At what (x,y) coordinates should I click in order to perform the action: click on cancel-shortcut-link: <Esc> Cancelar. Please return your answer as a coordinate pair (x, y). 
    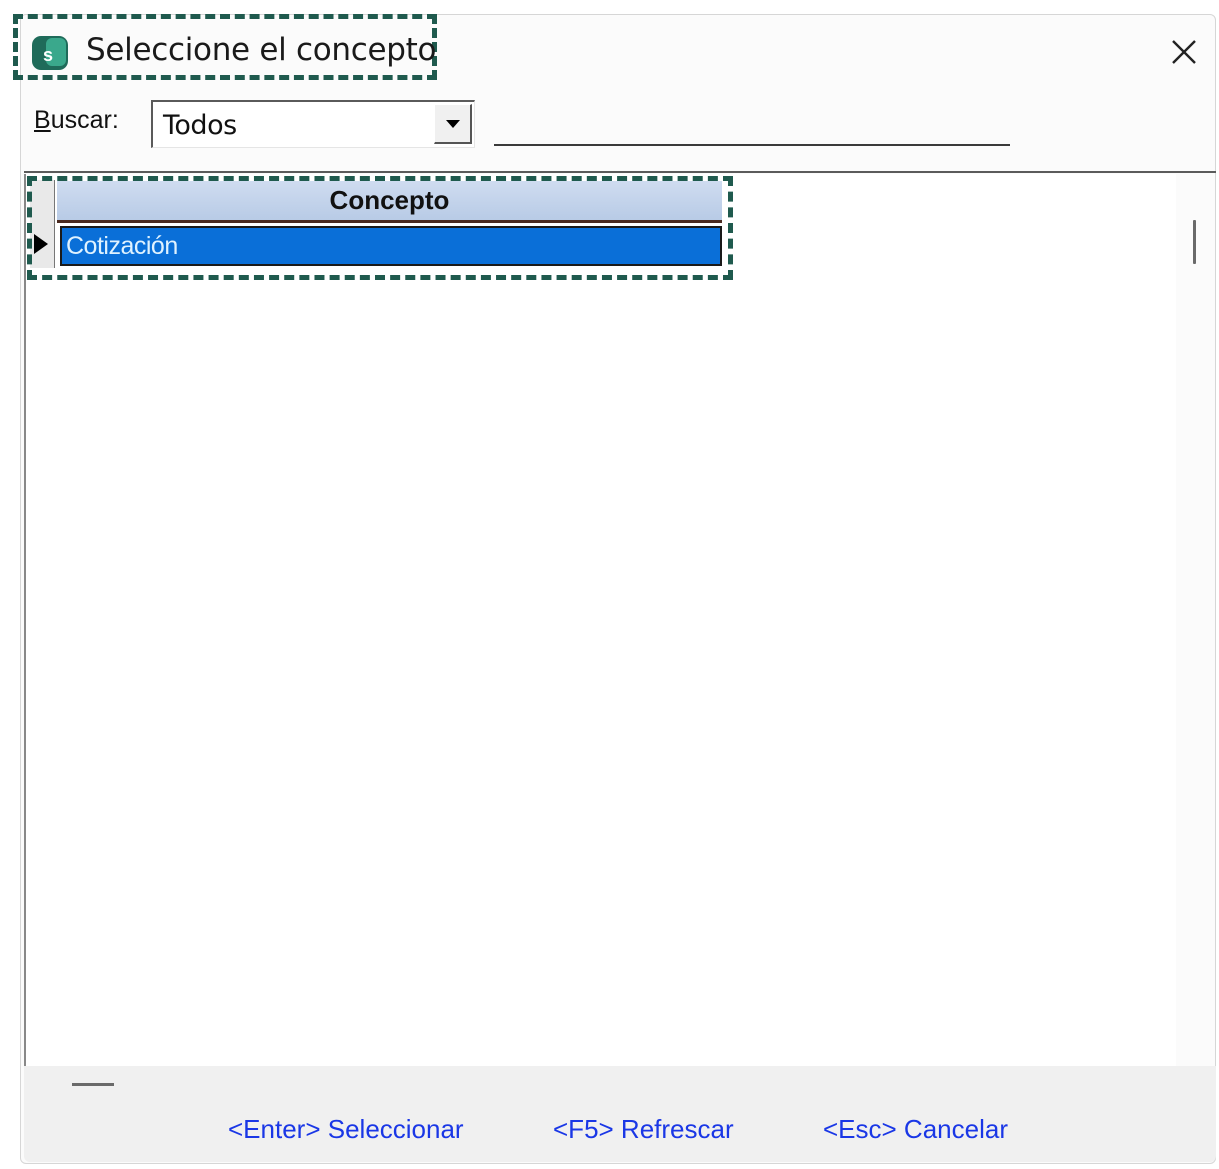
    Looking at the image, I should click on (915, 1129).